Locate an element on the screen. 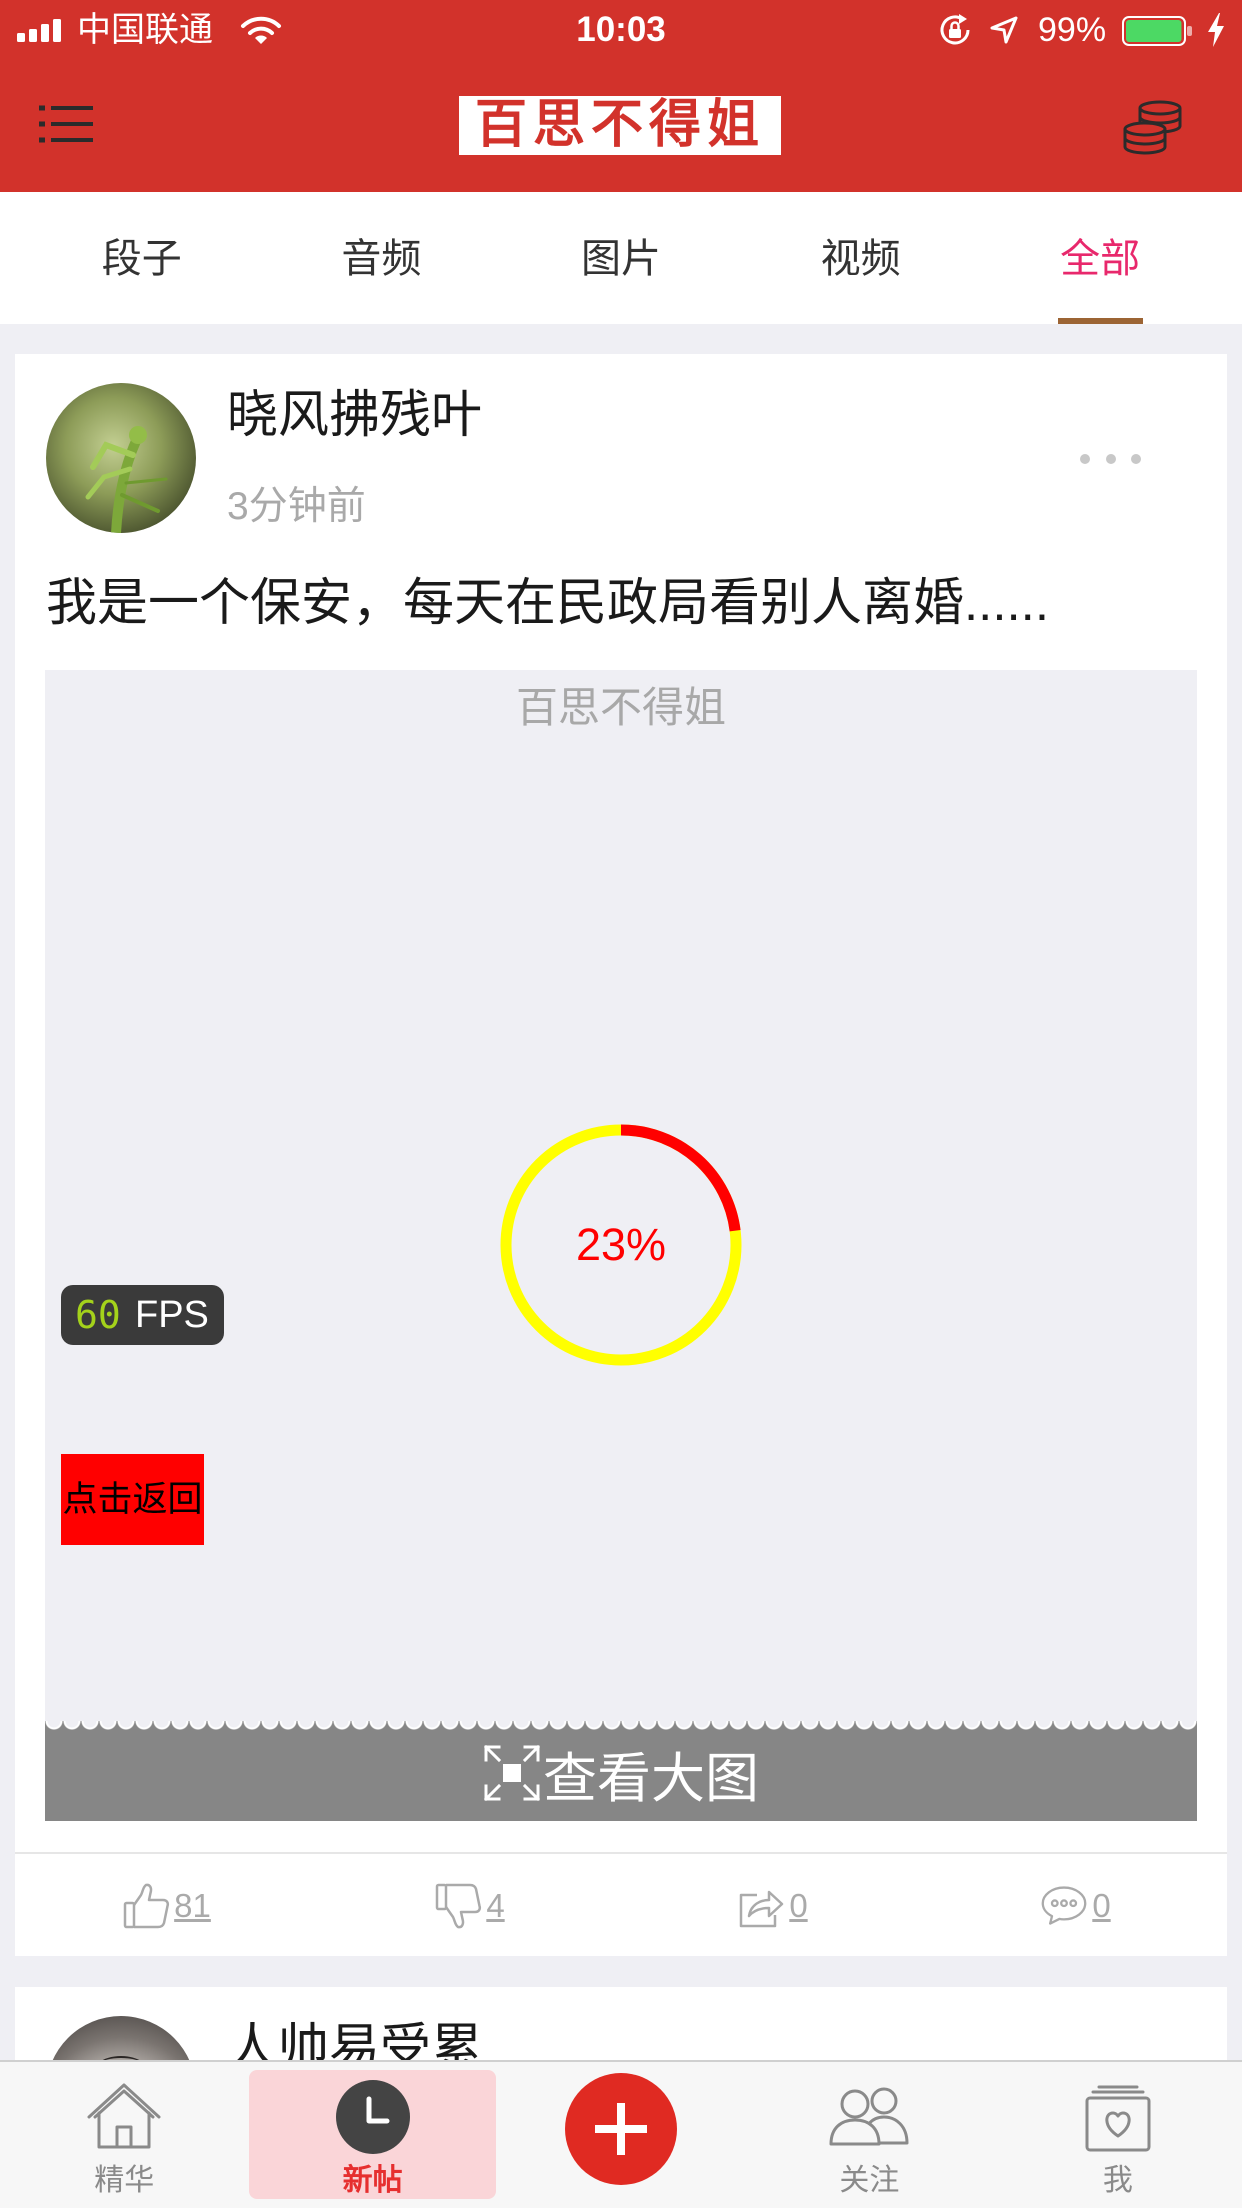 Image resolution: width=1242 pixels, height=2208 pixels. tab-label: 图片 is located at coordinates (620, 259).